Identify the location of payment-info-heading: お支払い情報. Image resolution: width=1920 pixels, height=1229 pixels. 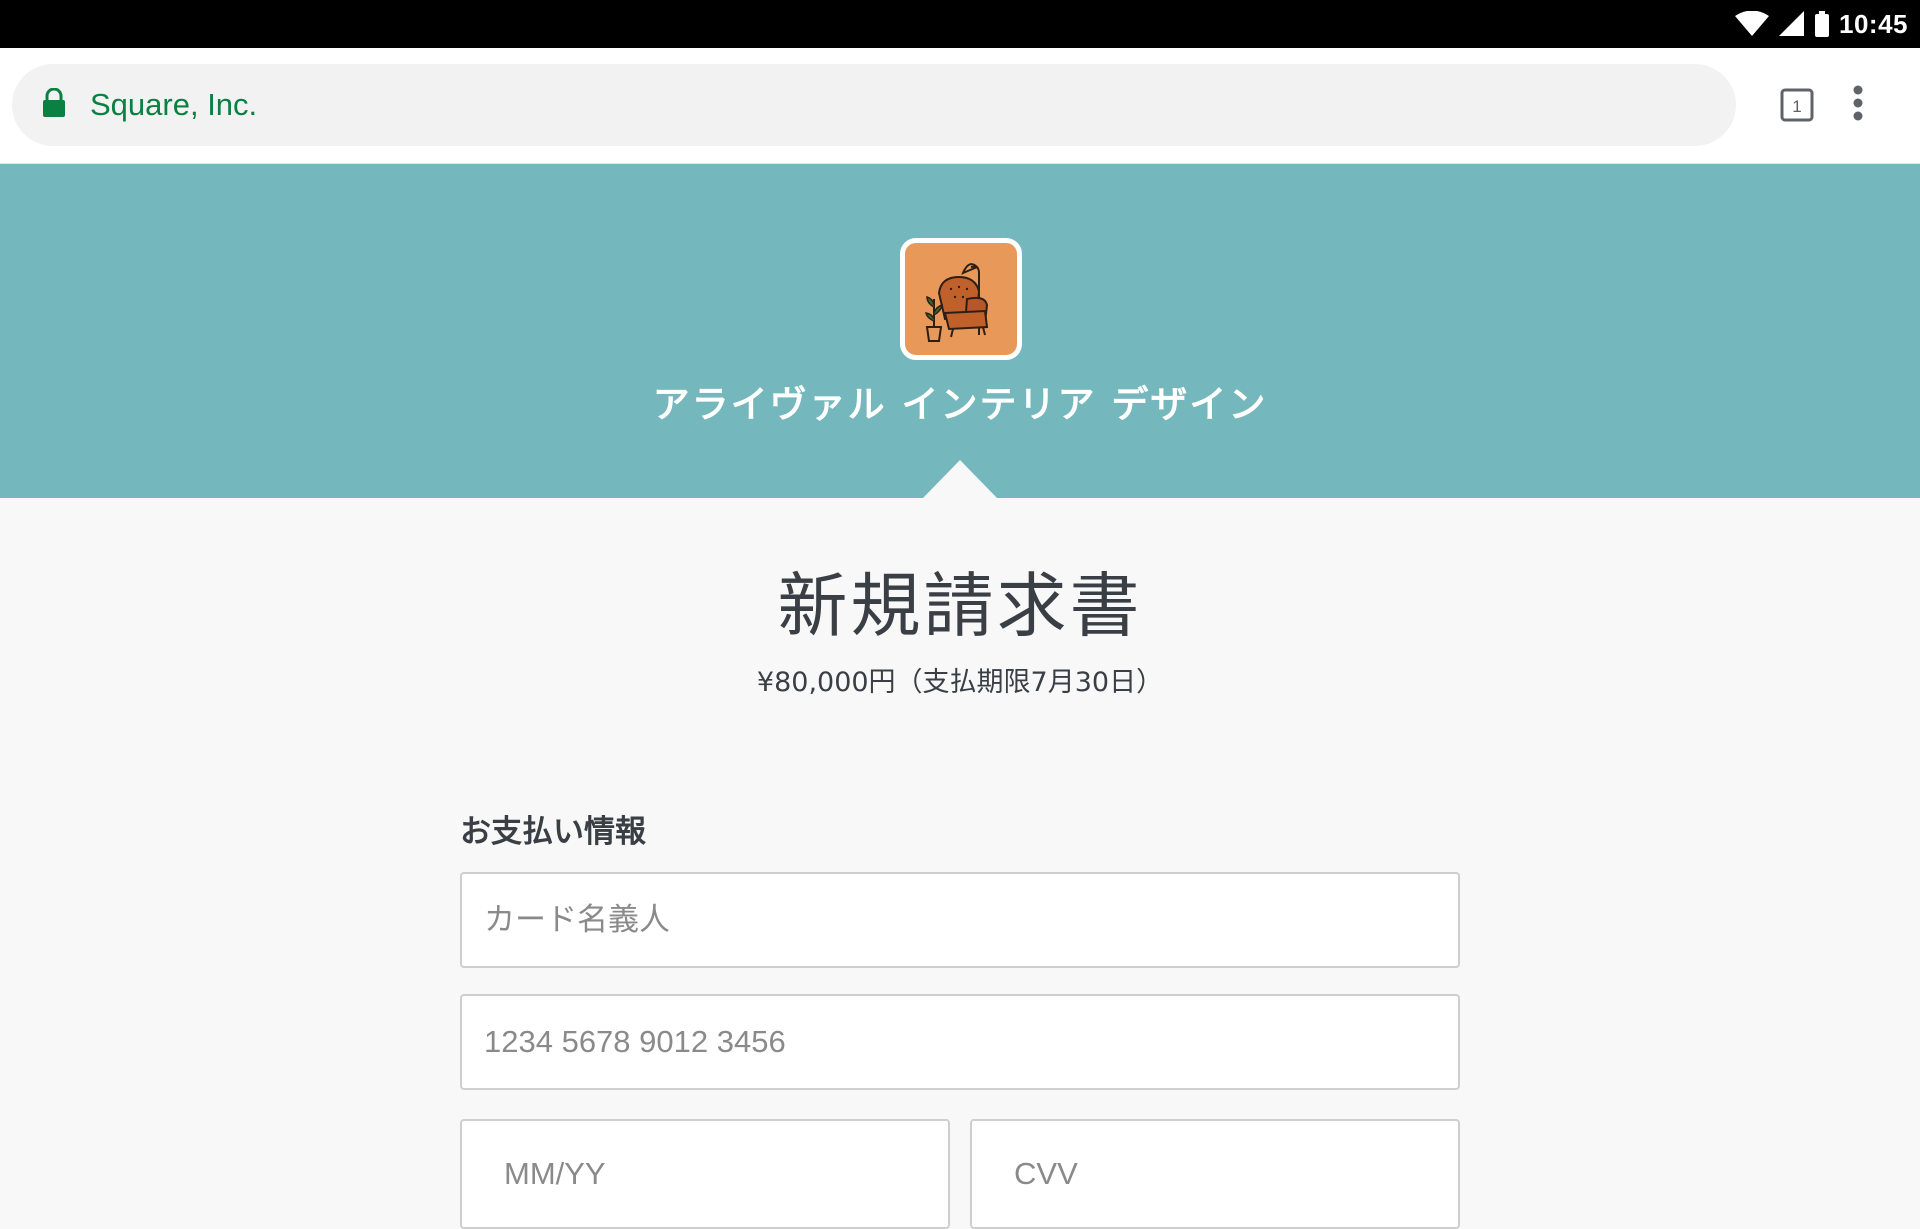
(553, 832).